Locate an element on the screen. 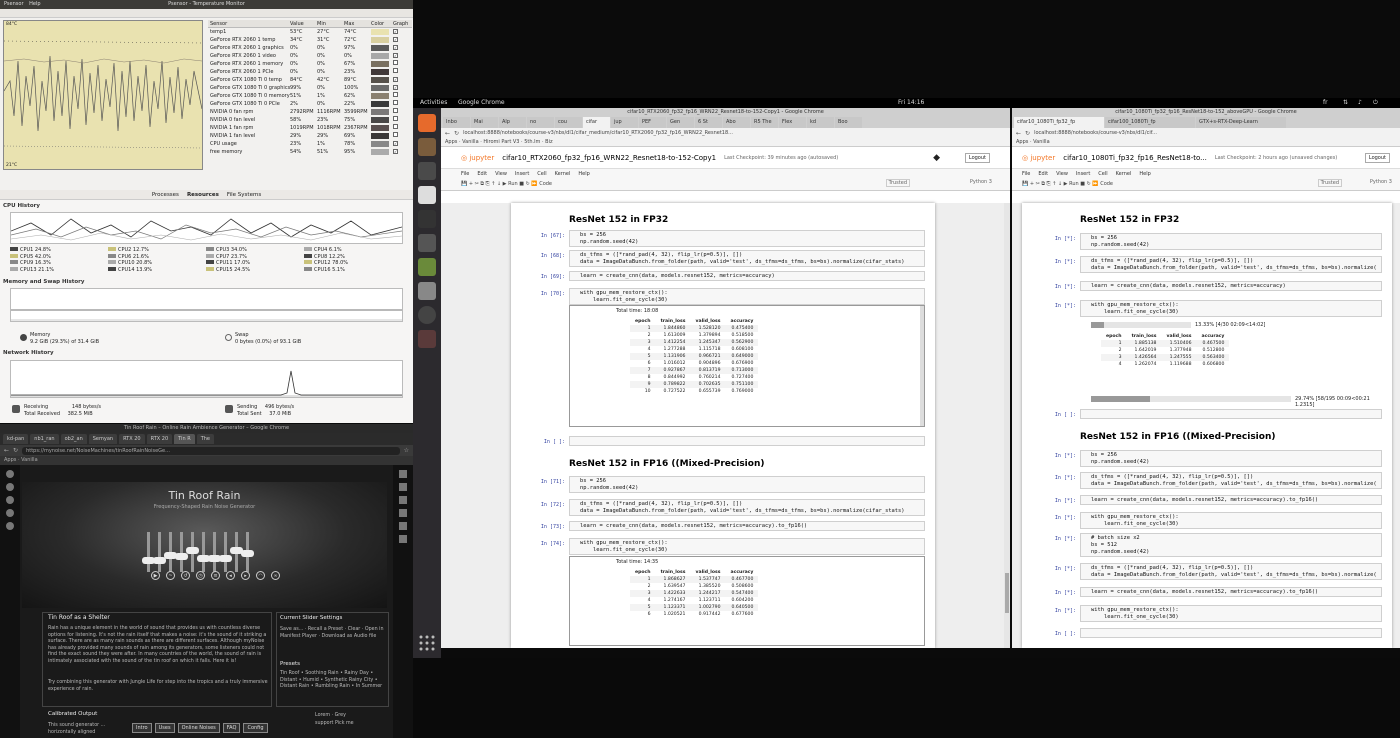  browser-tab: cou is located at coordinates (568, 122).